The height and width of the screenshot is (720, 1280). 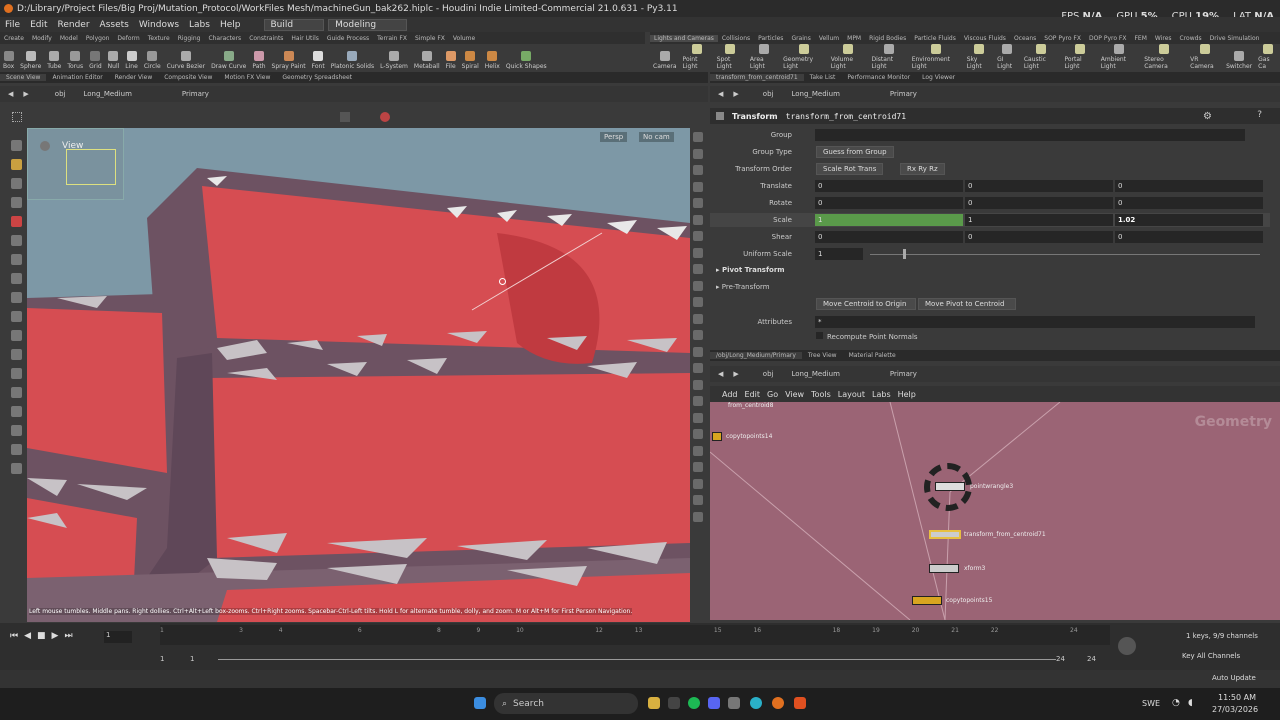 I want to click on app-icon, so click(x=734, y=703).